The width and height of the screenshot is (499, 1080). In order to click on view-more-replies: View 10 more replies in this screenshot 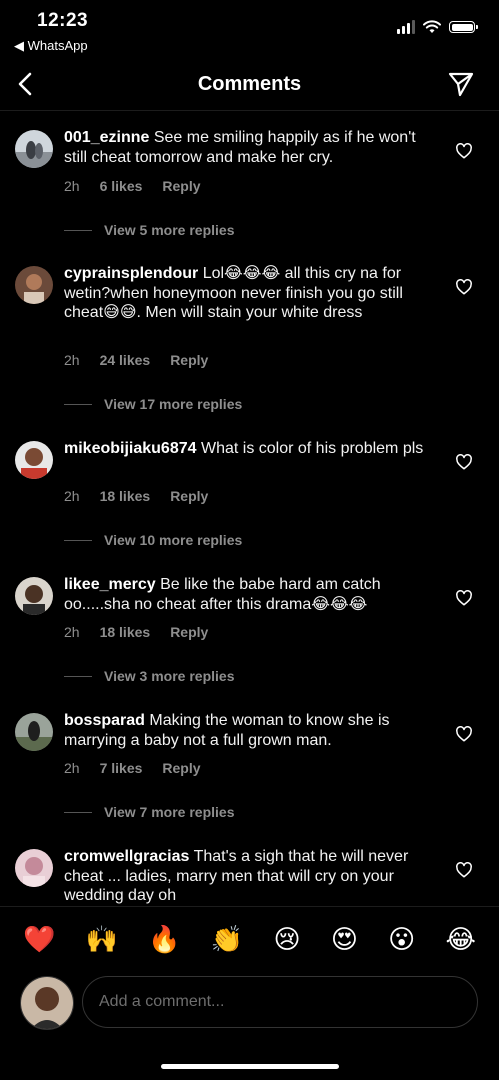, I will do `click(153, 540)`.